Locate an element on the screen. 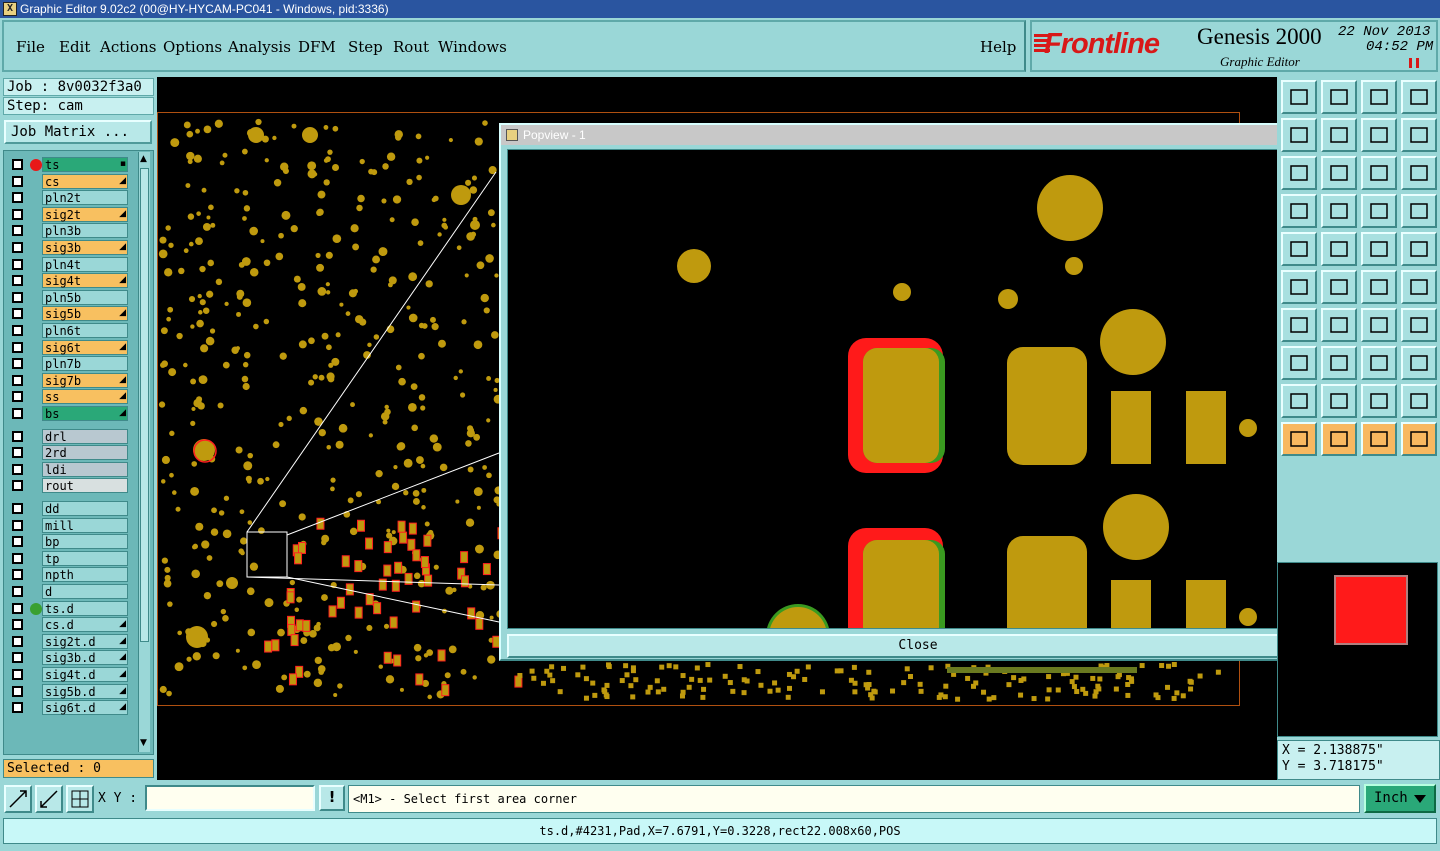 This screenshot has height=851, width=1440. layer-row-sig6t: sig6t ◢ is located at coordinates (67, 347).